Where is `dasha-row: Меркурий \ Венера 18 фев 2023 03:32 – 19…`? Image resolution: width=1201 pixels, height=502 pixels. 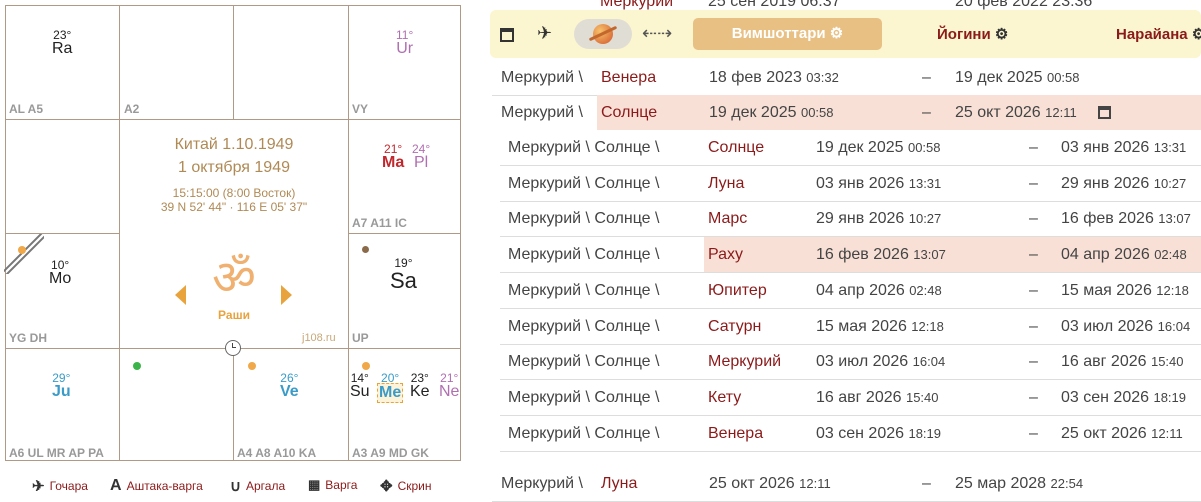 dasha-row: Меркурий \ Венера 18 фев 2023 03:32 – 19… is located at coordinates (846, 78).